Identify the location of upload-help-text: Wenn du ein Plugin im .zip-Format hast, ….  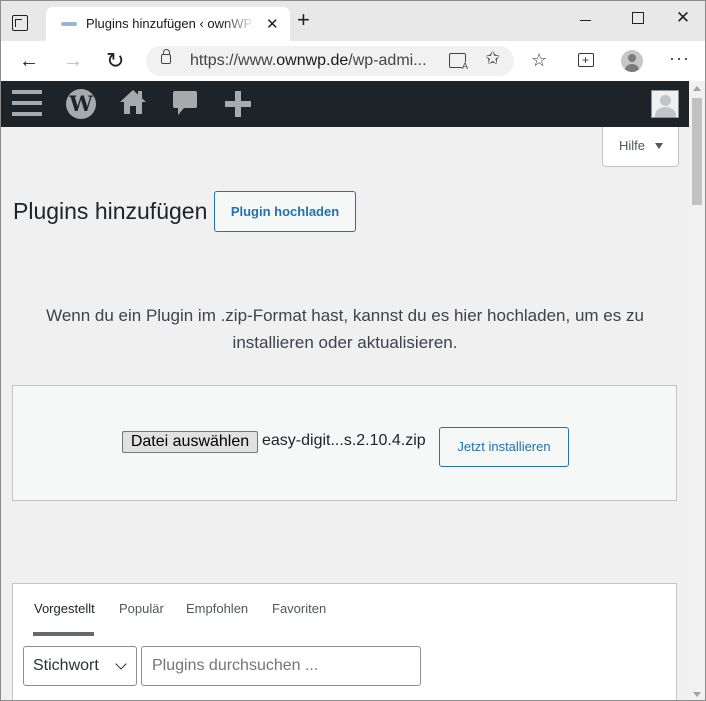
(345, 329).